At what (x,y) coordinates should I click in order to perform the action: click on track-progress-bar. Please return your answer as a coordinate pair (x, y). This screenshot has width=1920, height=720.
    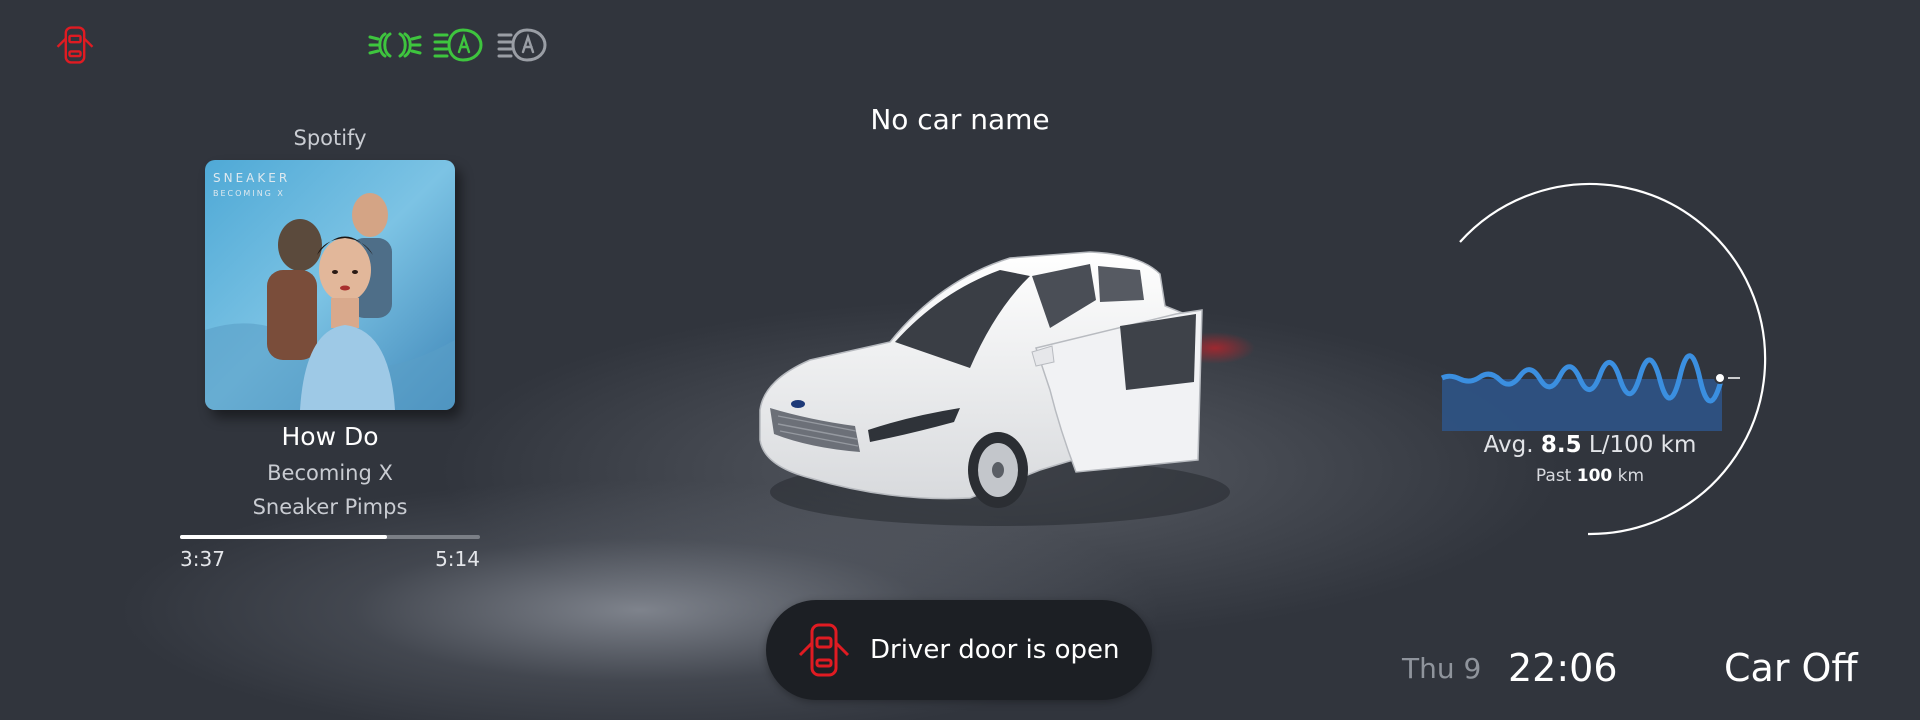
    Looking at the image, I should click on (330, 537).